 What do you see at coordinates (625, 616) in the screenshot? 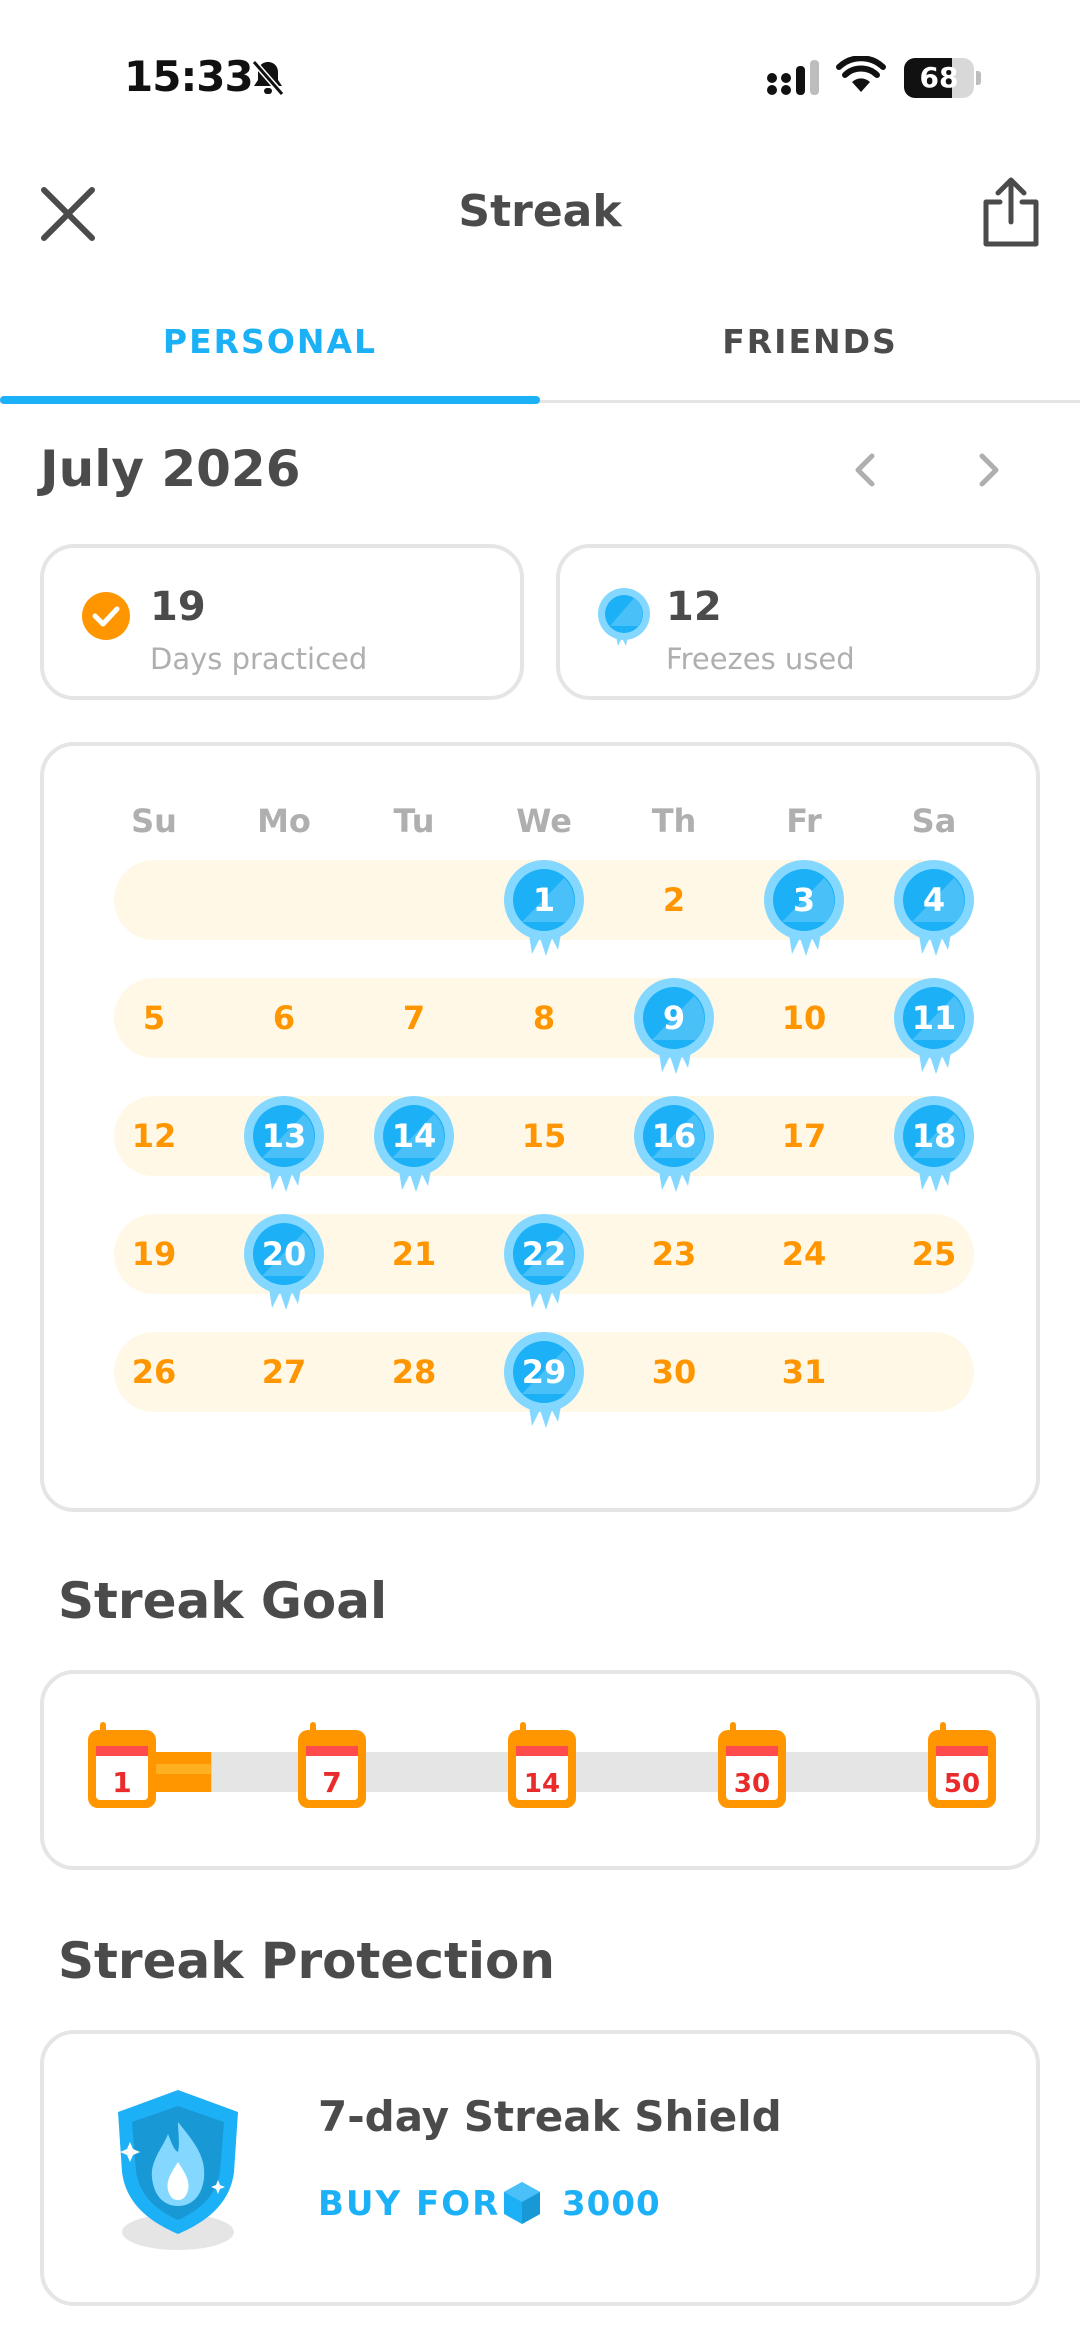
I see `streak-freeze-icon` at bounding box center [625, 616].